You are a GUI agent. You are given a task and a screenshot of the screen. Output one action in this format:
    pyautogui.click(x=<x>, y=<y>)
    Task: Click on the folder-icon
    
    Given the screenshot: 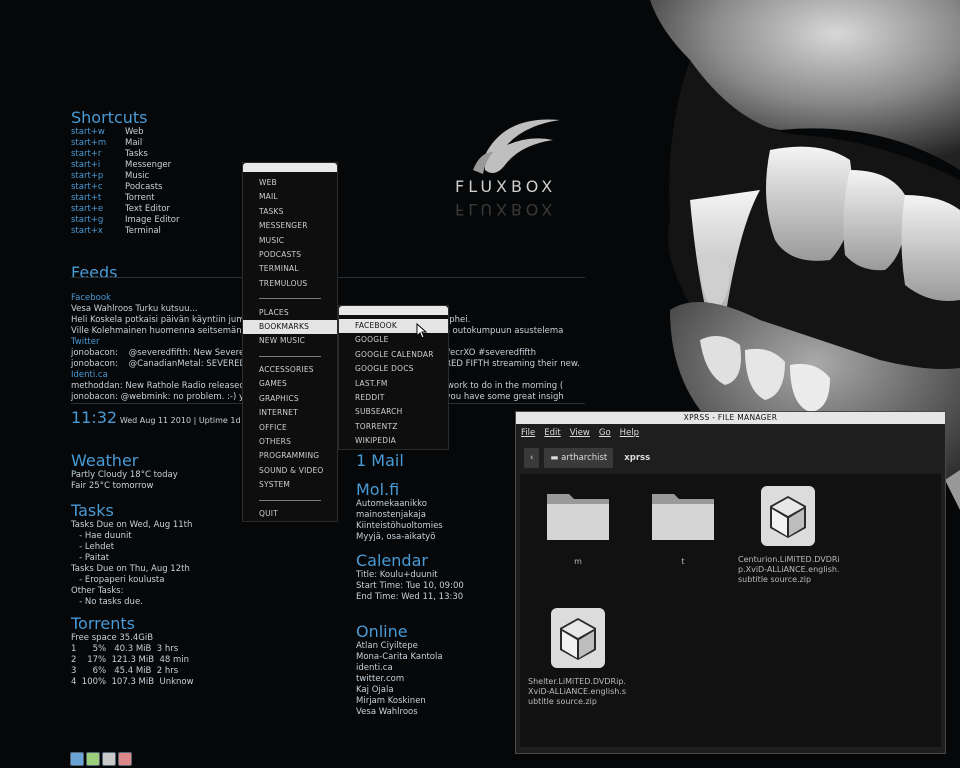 What is the action you would take?
    pyautogui.click(x=578, y=517)
    